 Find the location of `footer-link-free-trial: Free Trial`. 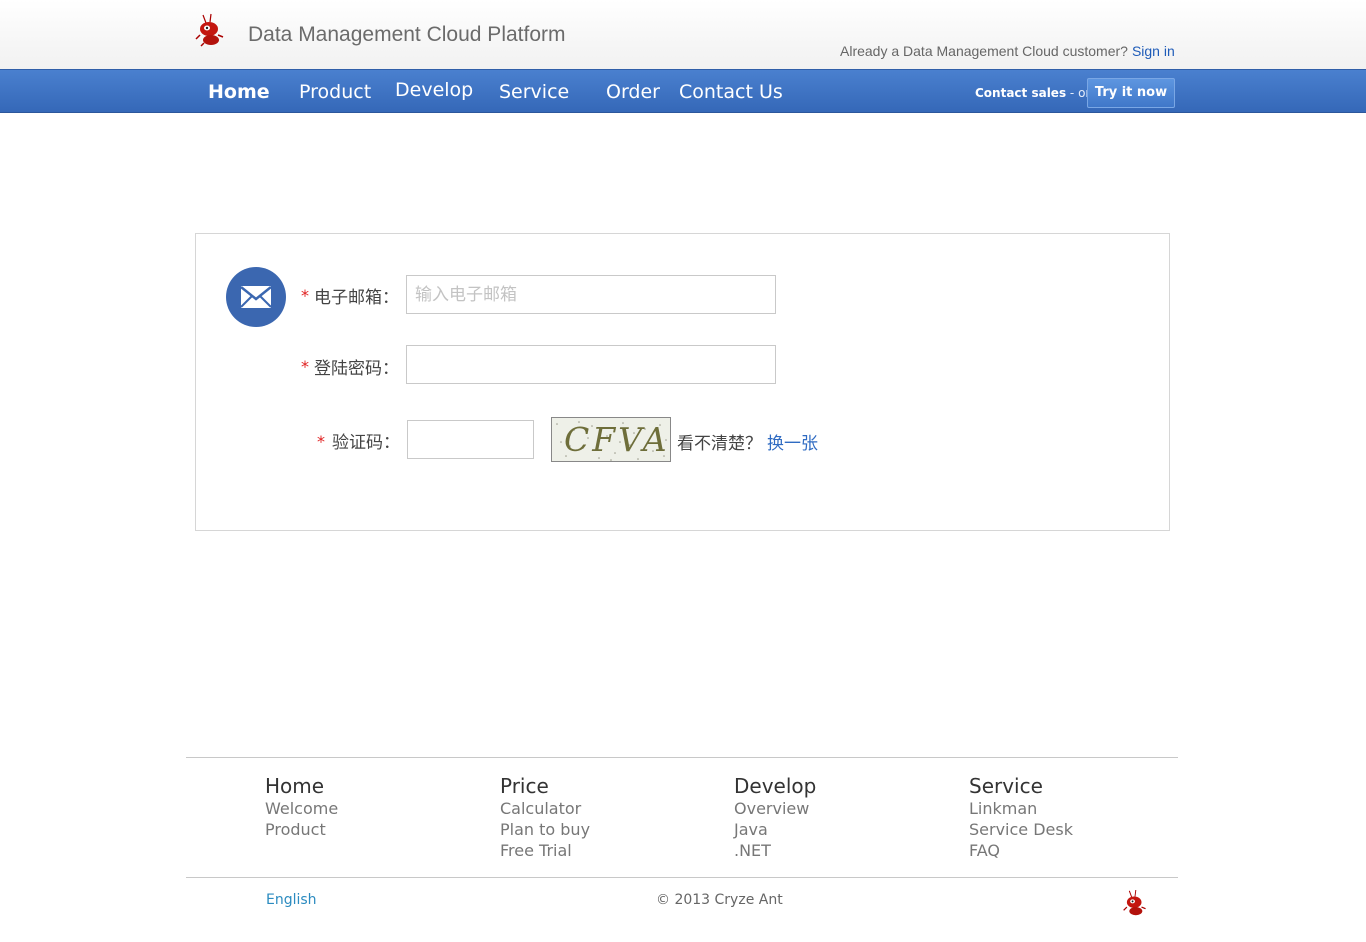

footer-link-free-trial: Free Trial is located at coordinates (545, 850).